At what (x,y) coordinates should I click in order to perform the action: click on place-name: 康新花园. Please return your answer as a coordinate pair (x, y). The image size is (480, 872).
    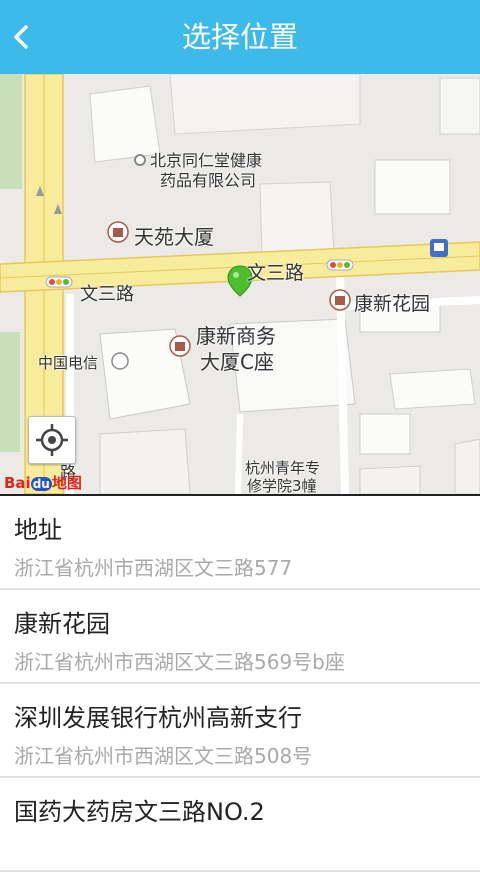
    Looking at the image, I should click on (62, 624).